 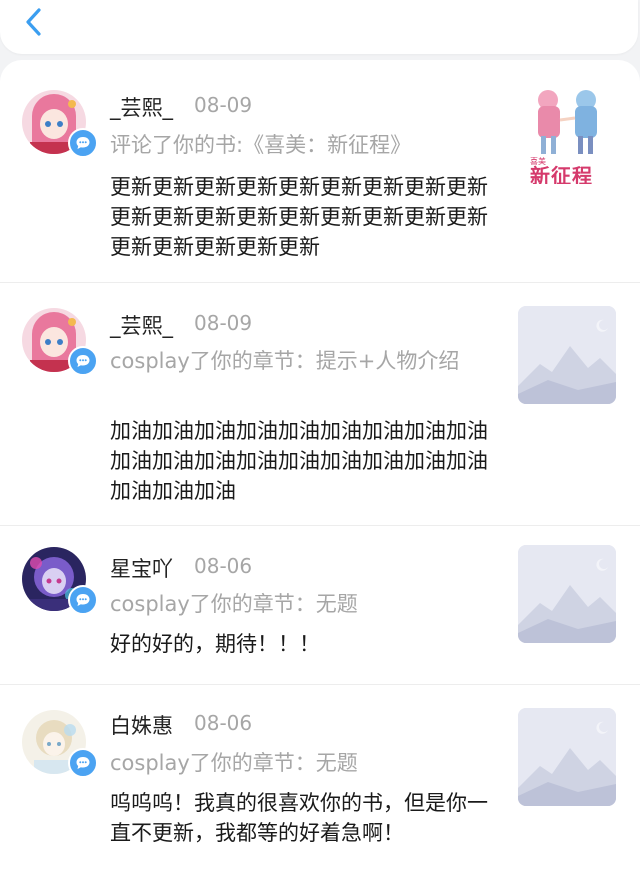 I want to click on back-button, so click(x=36, y=22).